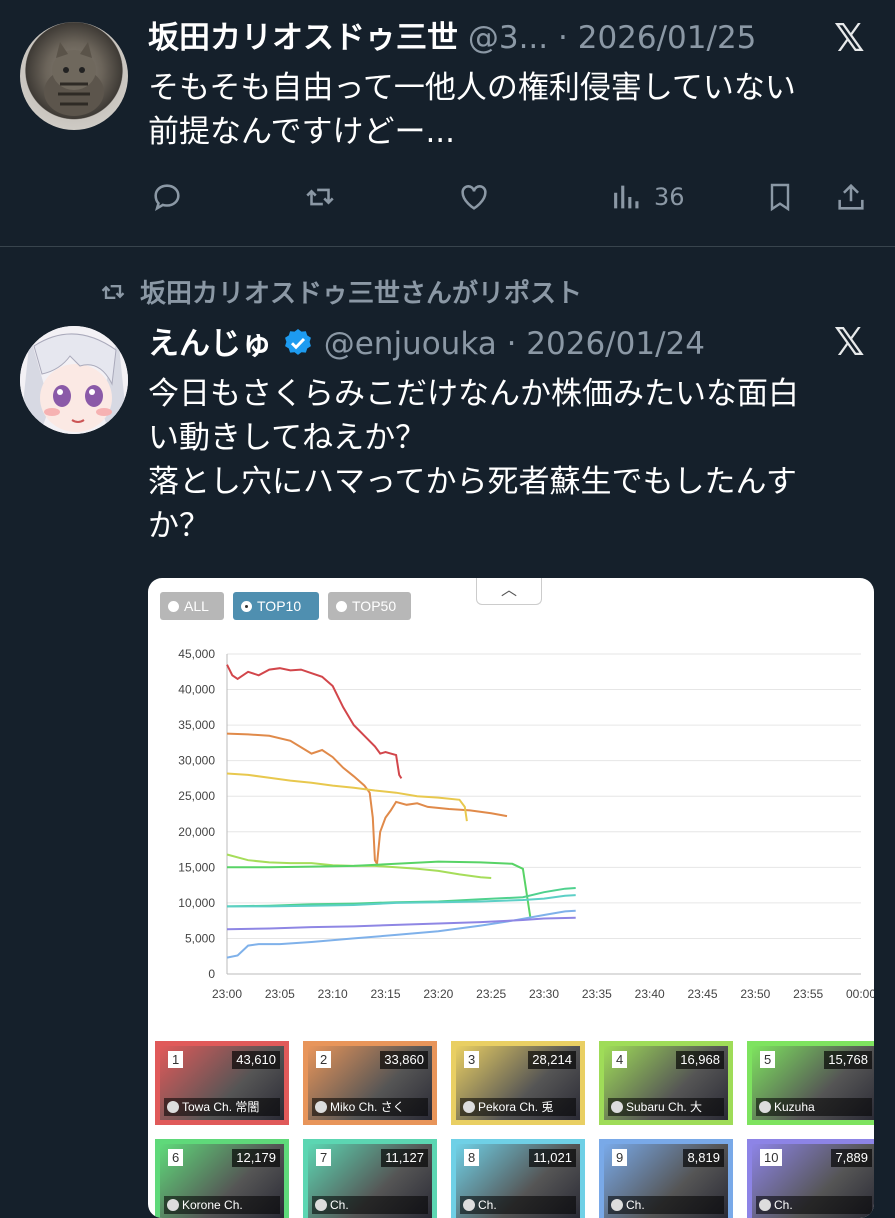 Image resolution: width=895 pixels, height=1218 pixels. Describe the element at coordinates (297, 342) in the screenshot. I see `verified-badge-icon` at that location.